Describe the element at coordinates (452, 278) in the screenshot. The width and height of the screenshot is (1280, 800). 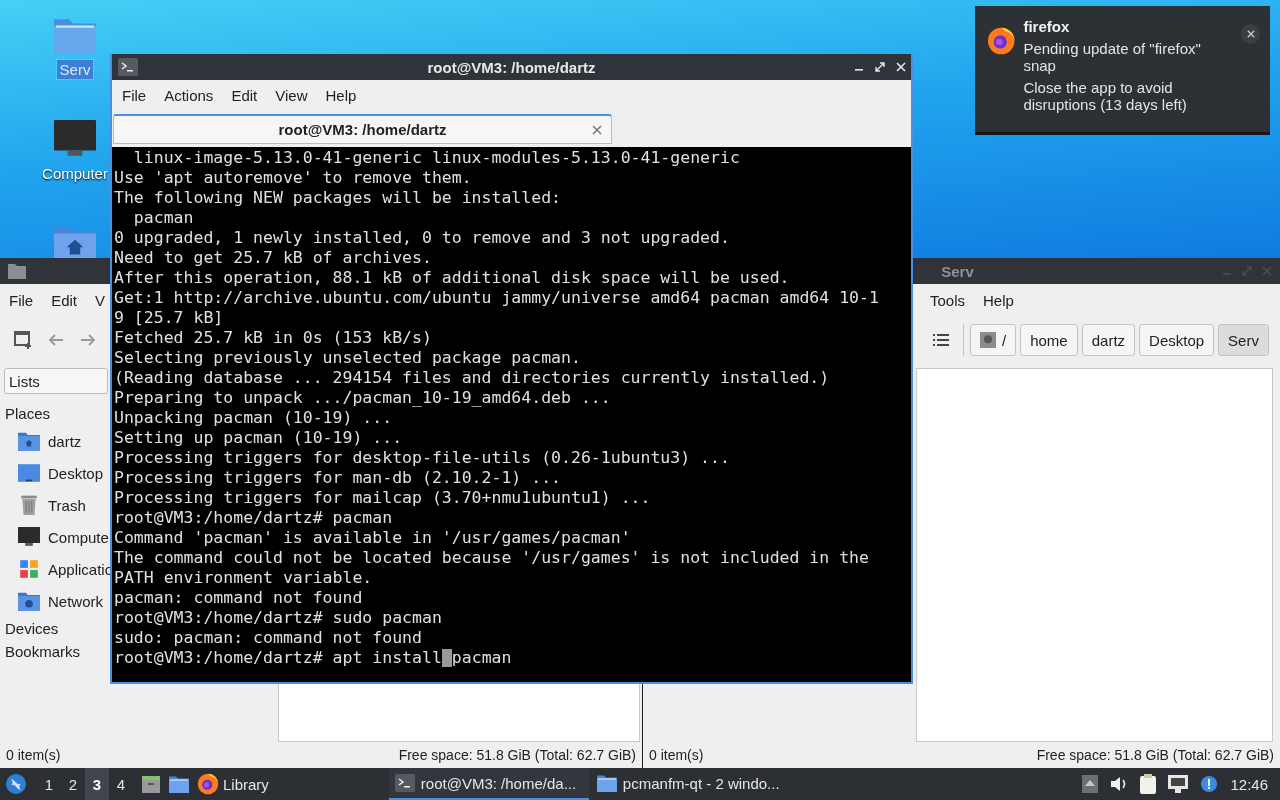
I see `terminal-line: After this operation, 88.1 kB of additional disk space will be used.` at that location.